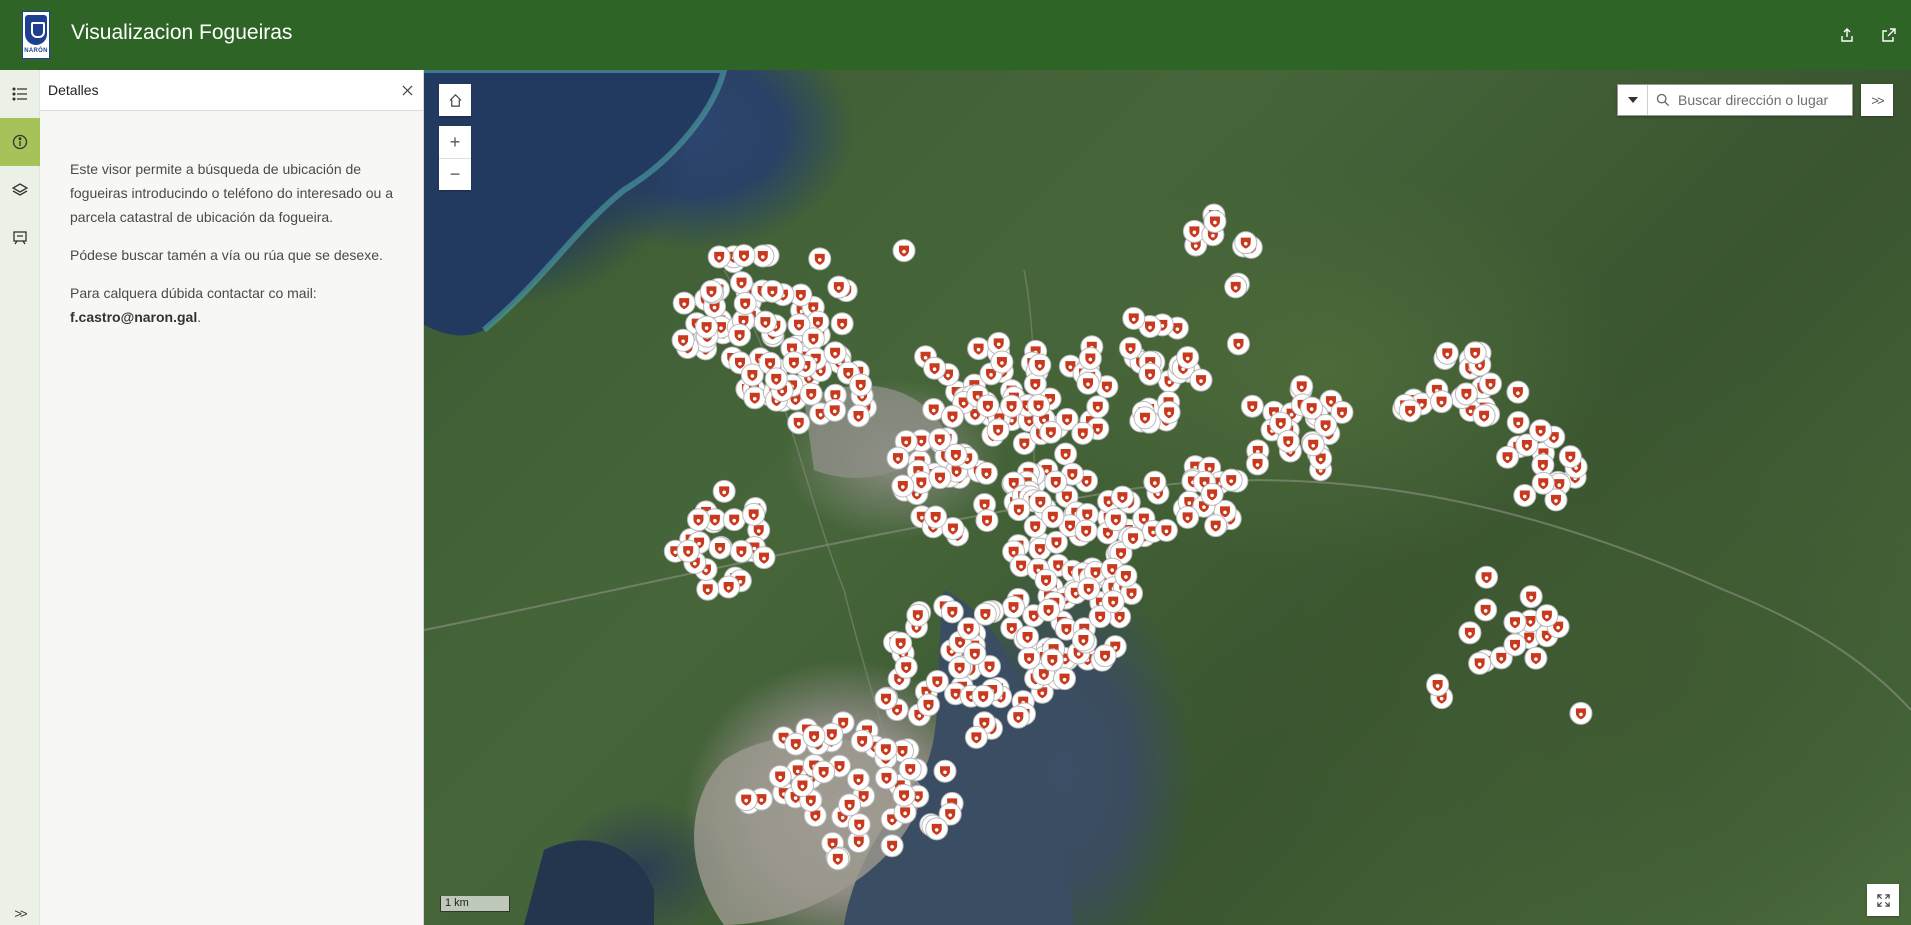 The height and width of the screenshot is (925, 1911). Describe the element at coordinates (1633, 100) in the screenshot. I see `search-source-dropdown` at that location.